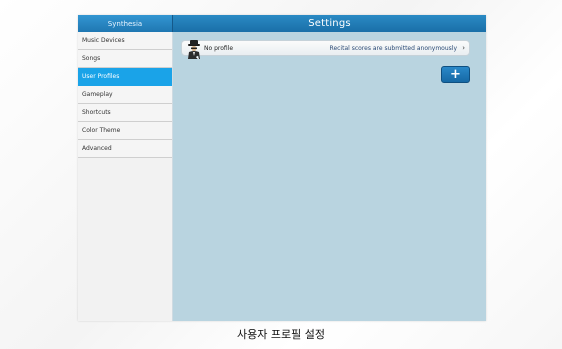  I want to click on page-title: Settings, so click(329, 23).